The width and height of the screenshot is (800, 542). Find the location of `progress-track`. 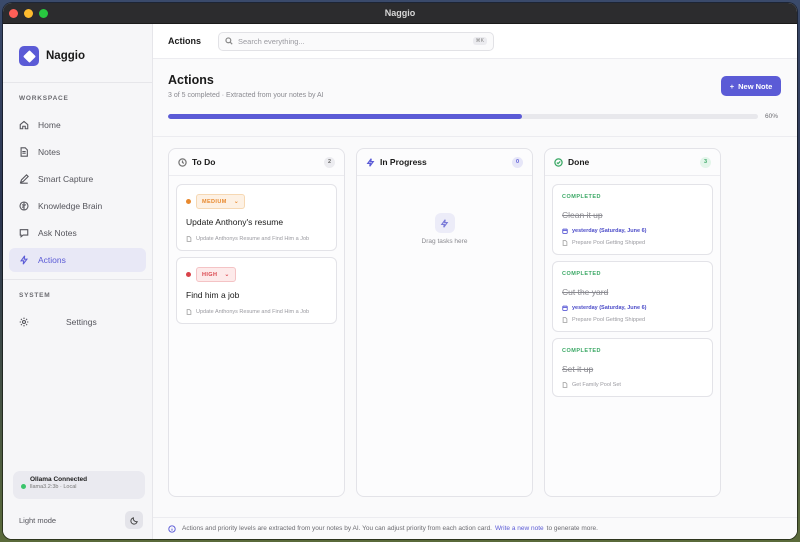

progress-track is located at coordinates (463, 116).